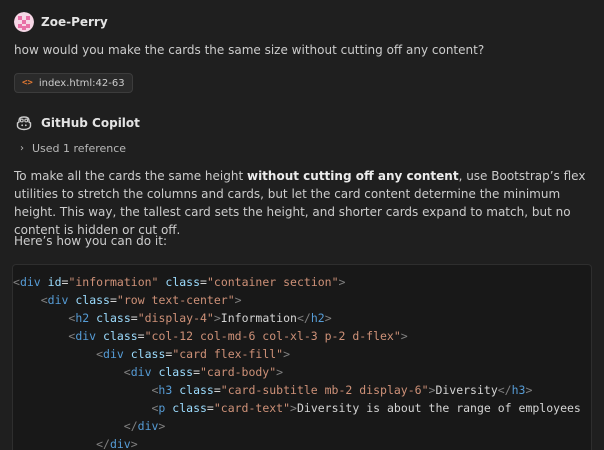  Describe the element at coordinates (302, 354) in the screenshot. I see `code-line: <div class="card flex-fill">` at that location.